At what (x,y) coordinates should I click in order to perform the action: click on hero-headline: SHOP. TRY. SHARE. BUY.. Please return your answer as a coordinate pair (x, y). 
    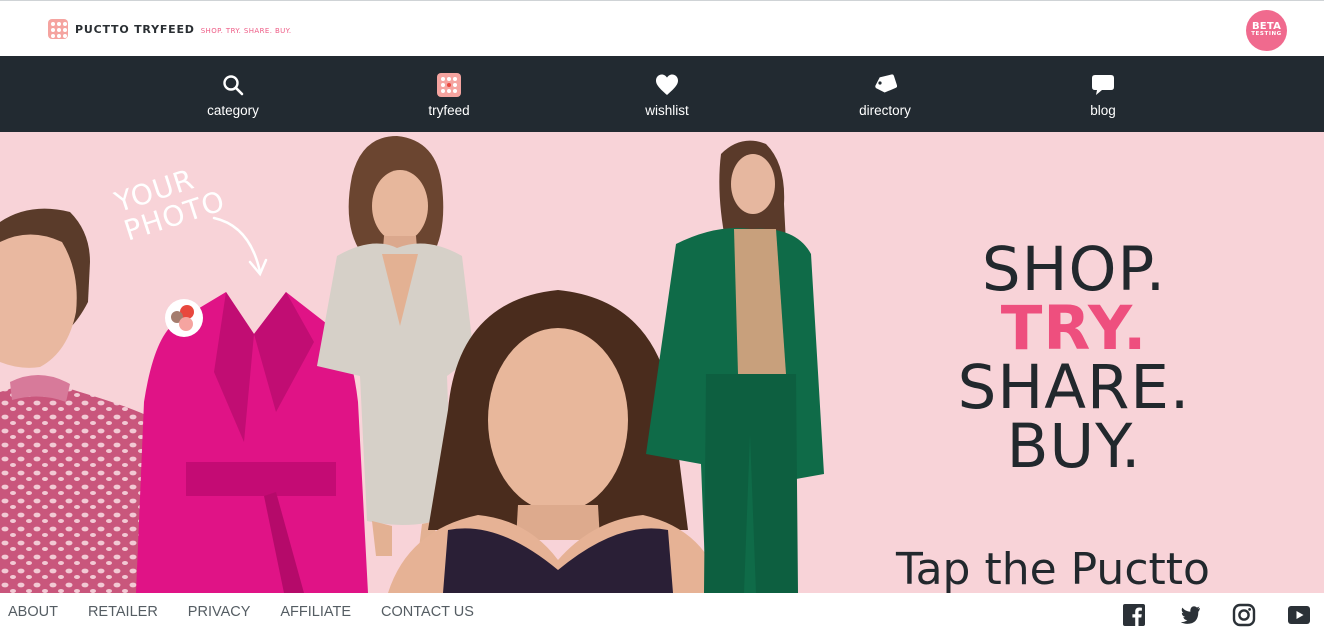
    Looking at the image, I should click on (1074, 358).